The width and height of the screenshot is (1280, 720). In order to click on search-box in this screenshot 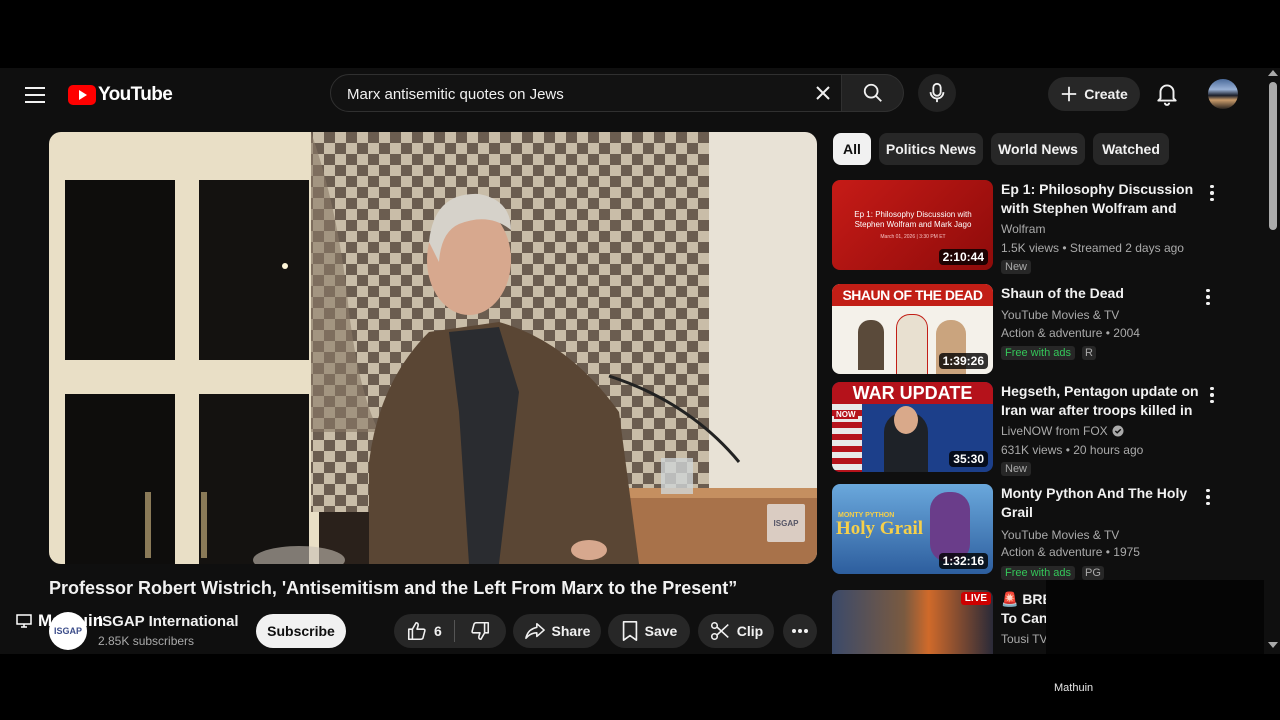, I will do `click(586, 93)`.